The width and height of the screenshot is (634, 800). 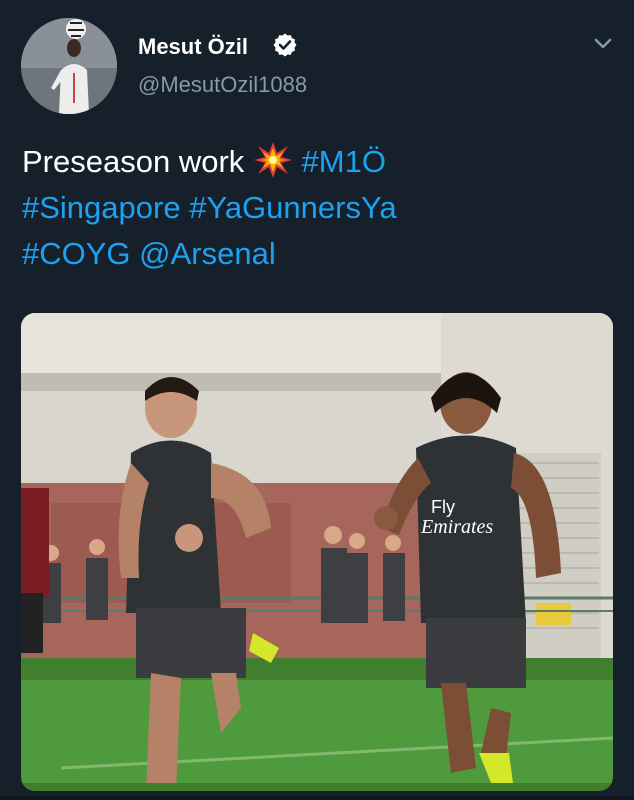 I want to click on avatar-image, so click(x=69, y=66).